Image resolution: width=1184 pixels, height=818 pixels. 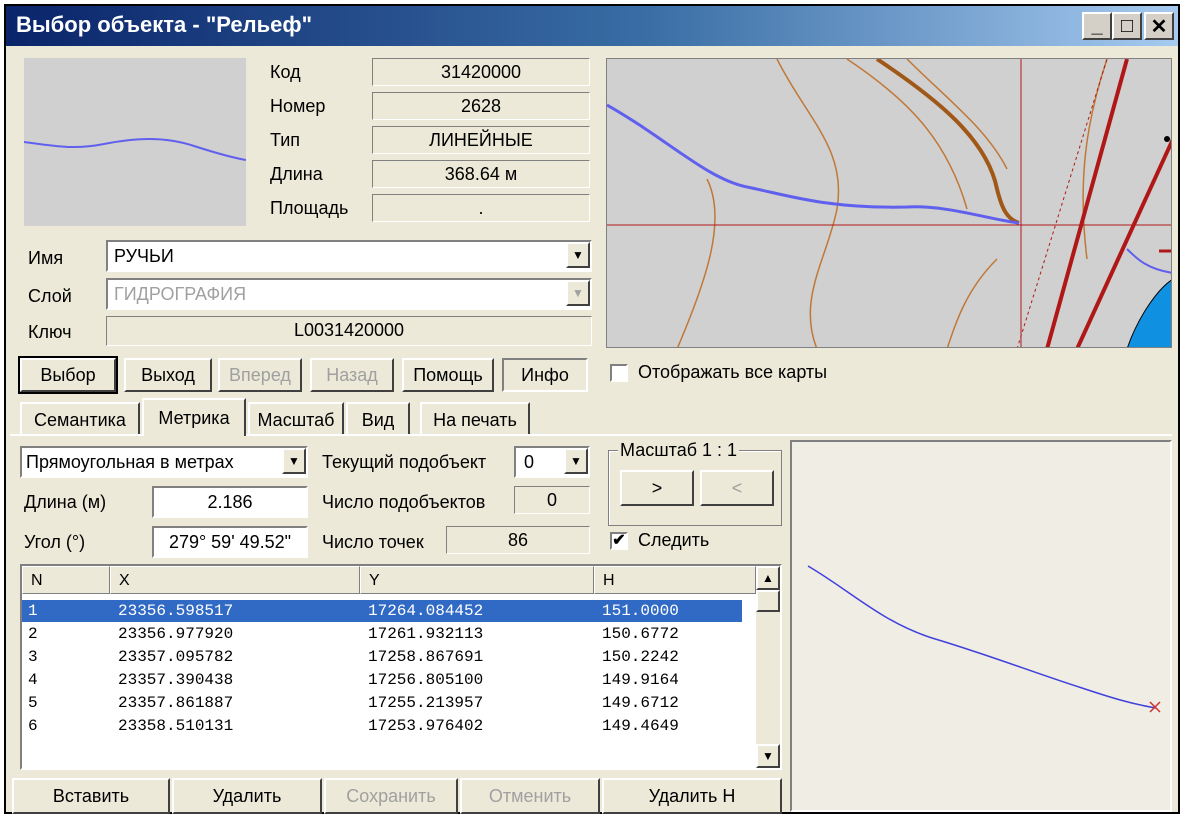 I want to click on coord-system-combo: Прямоугольная в метрах ▼, so click(x=164, y=462).